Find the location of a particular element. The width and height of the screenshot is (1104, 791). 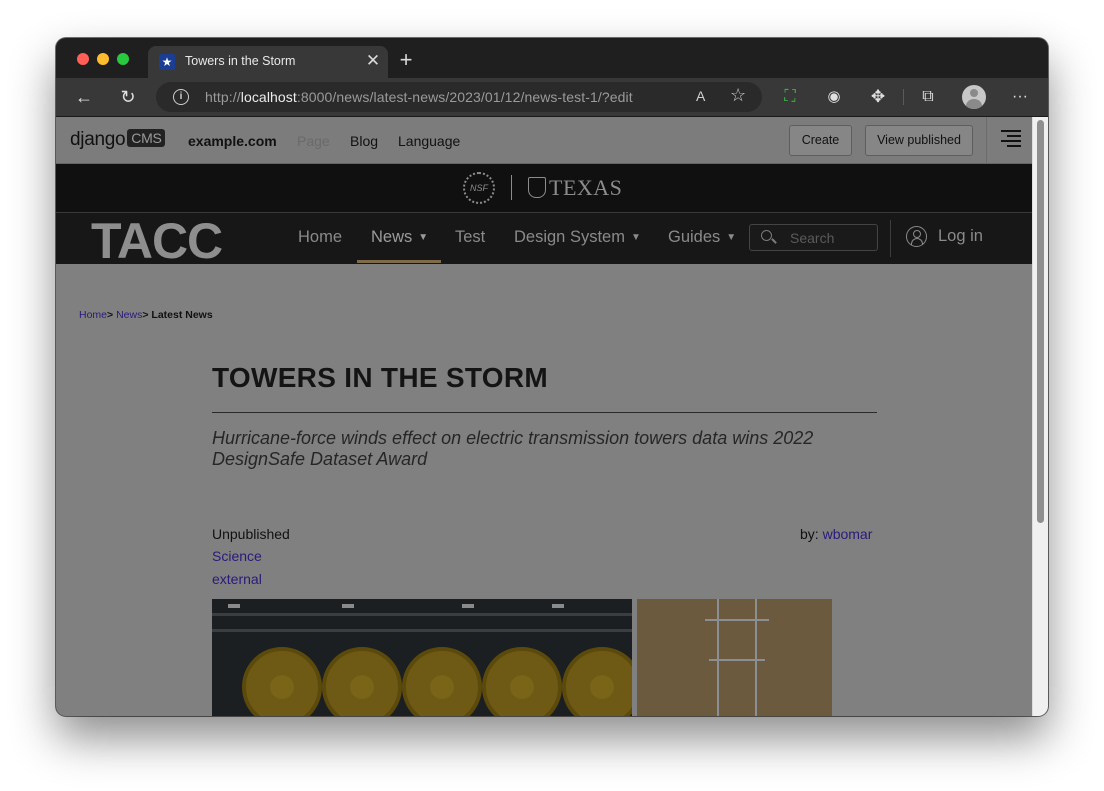

tab-close-icon: ✕ is located at coordinates (373, 61).